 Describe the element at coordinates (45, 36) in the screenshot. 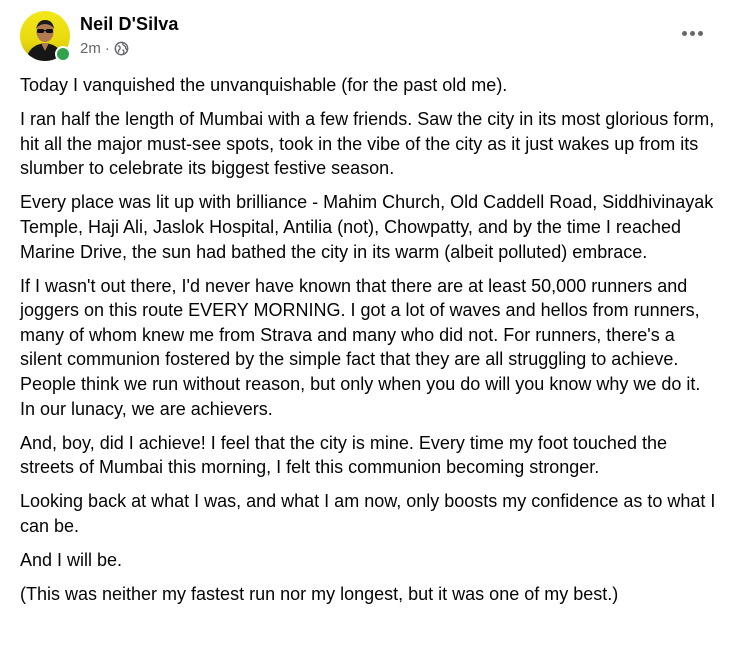

I see `author-avatar` at that location.